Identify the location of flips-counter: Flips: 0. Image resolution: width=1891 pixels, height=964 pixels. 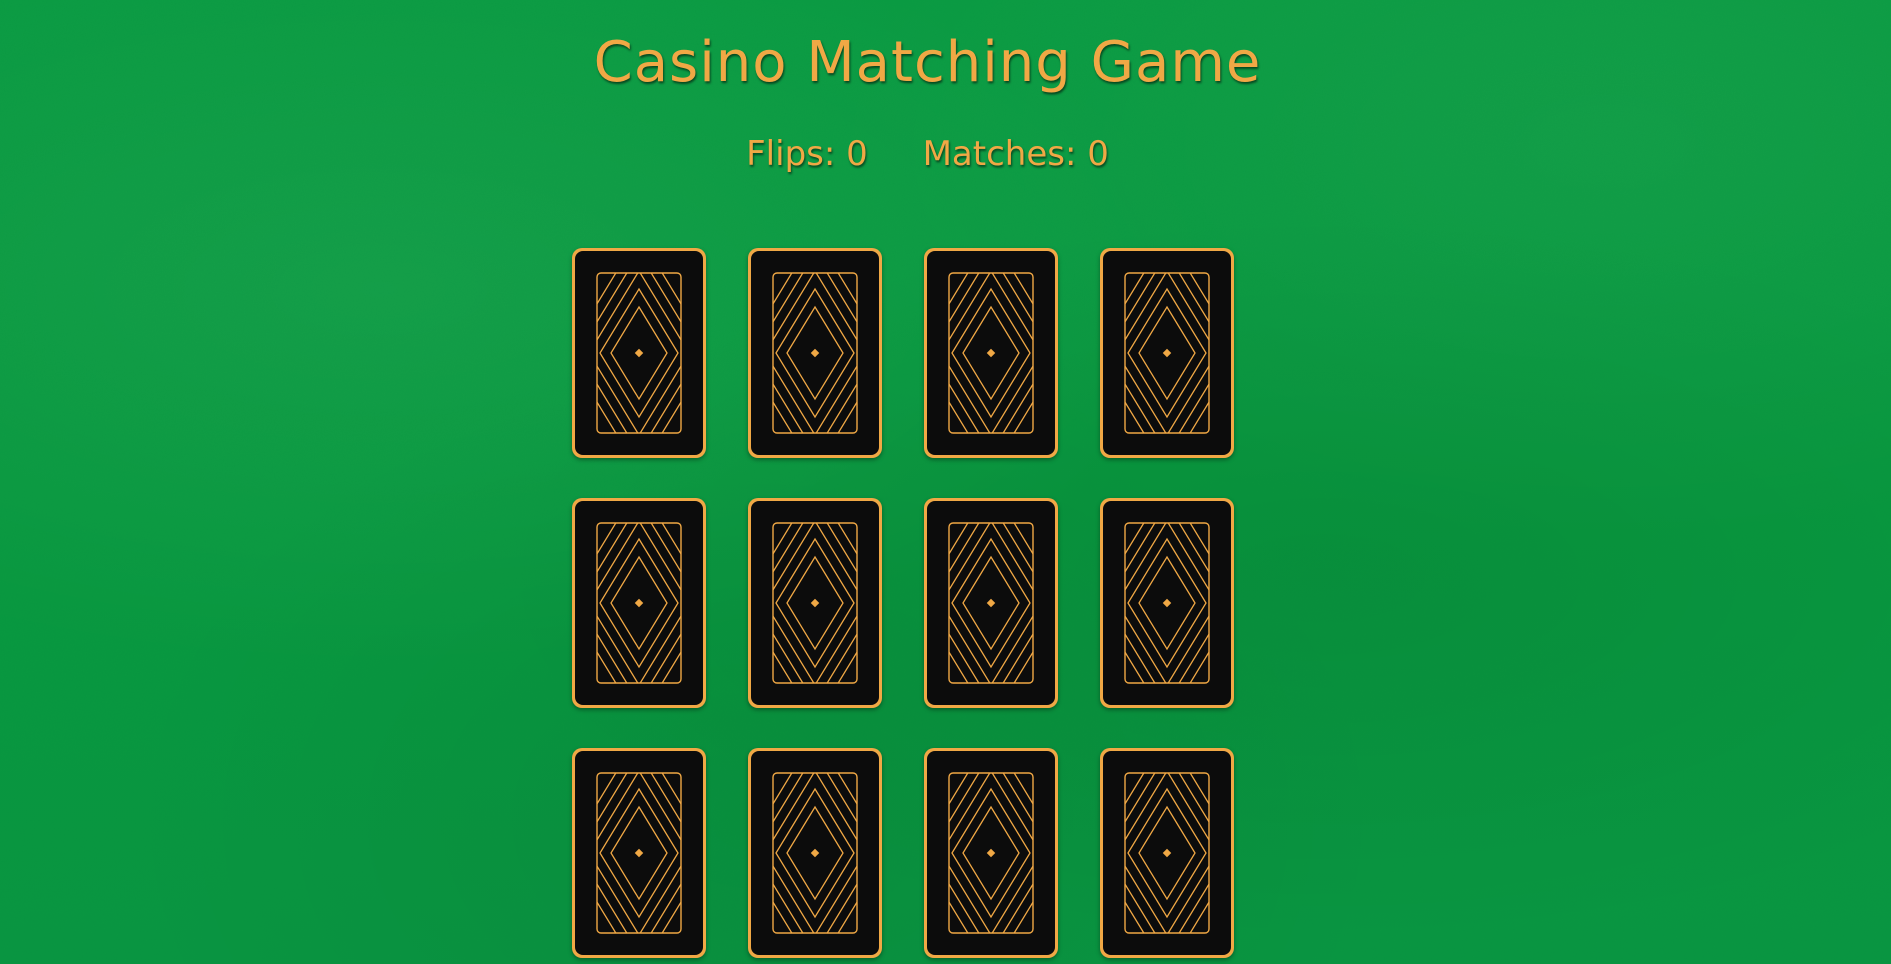
(807, 154).